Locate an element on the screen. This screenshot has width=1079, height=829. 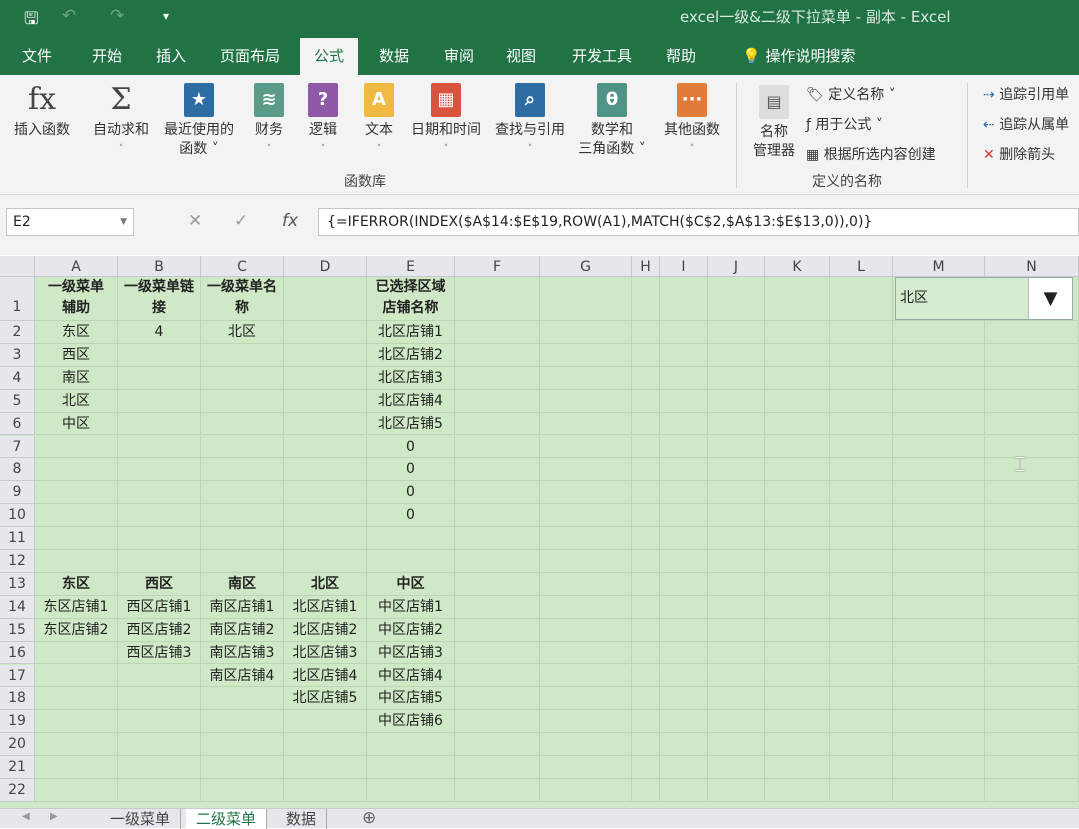
cell-J8 is located at coordinates (736, 470).